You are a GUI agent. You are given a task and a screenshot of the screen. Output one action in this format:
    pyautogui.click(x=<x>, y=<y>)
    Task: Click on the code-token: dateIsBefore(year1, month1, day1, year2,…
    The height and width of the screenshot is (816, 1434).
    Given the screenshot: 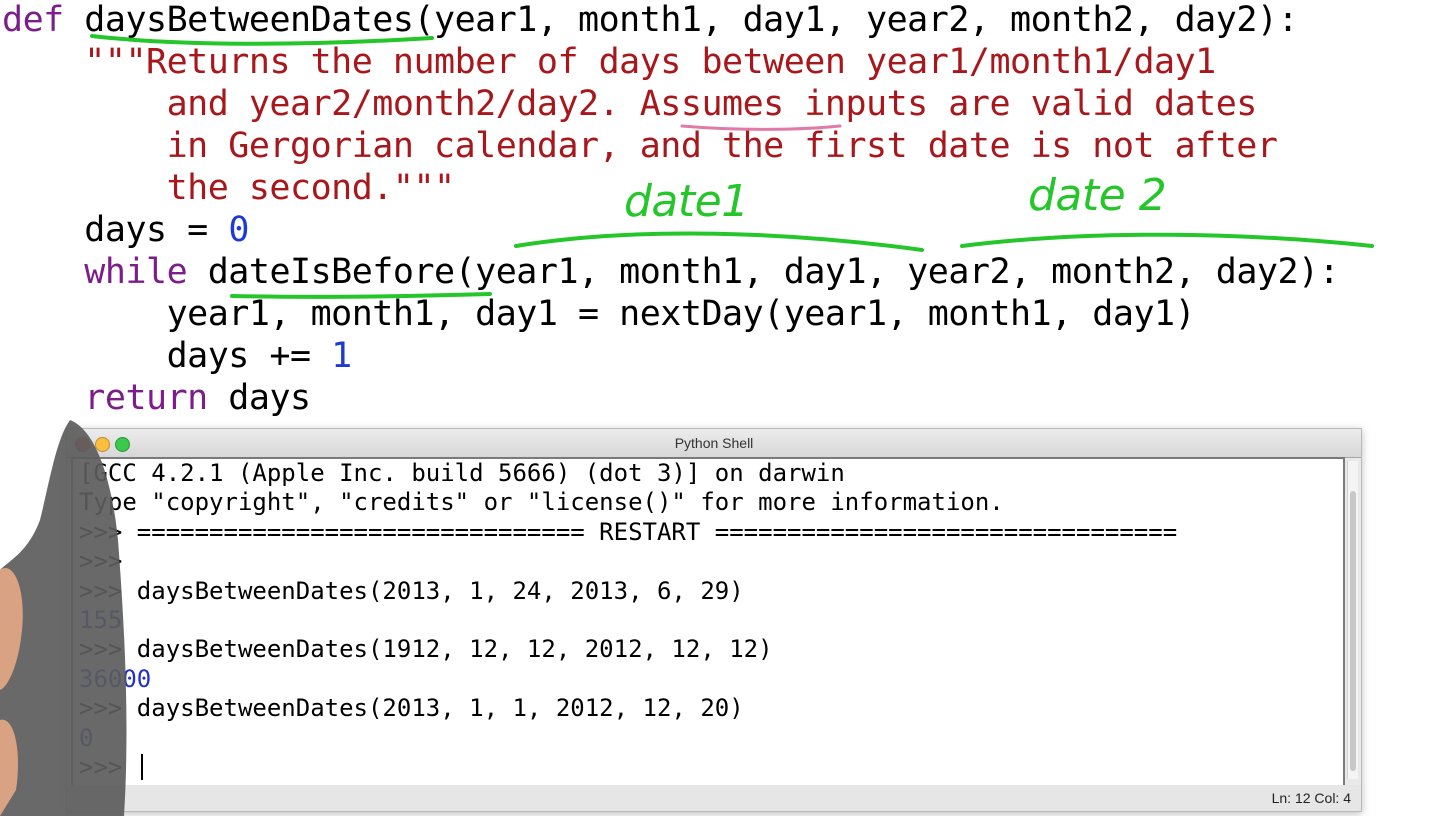 What is the action you would take?
    pyautogui.click(x=773, y=272)
    